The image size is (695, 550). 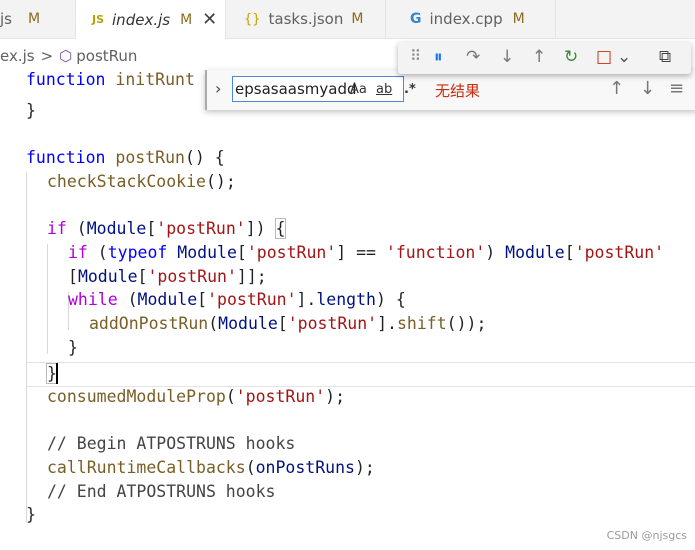 I want to click on code-line-1: function initRunt, so click(x=110, y=79).